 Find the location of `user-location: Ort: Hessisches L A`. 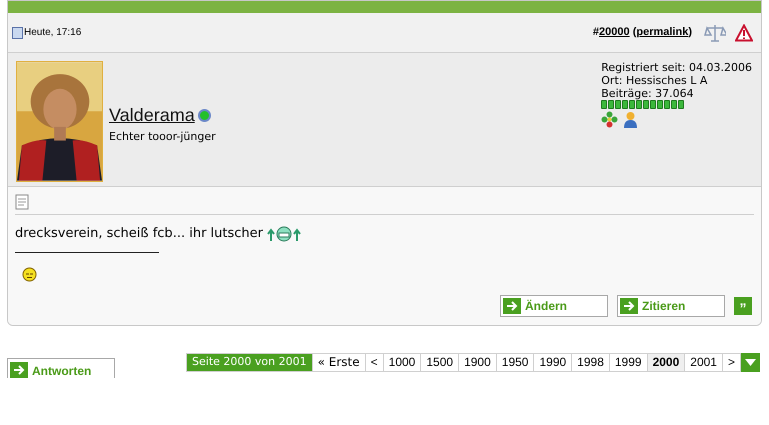

user-location: Ort: Hessisches L A is located at coordinates (654, 80).